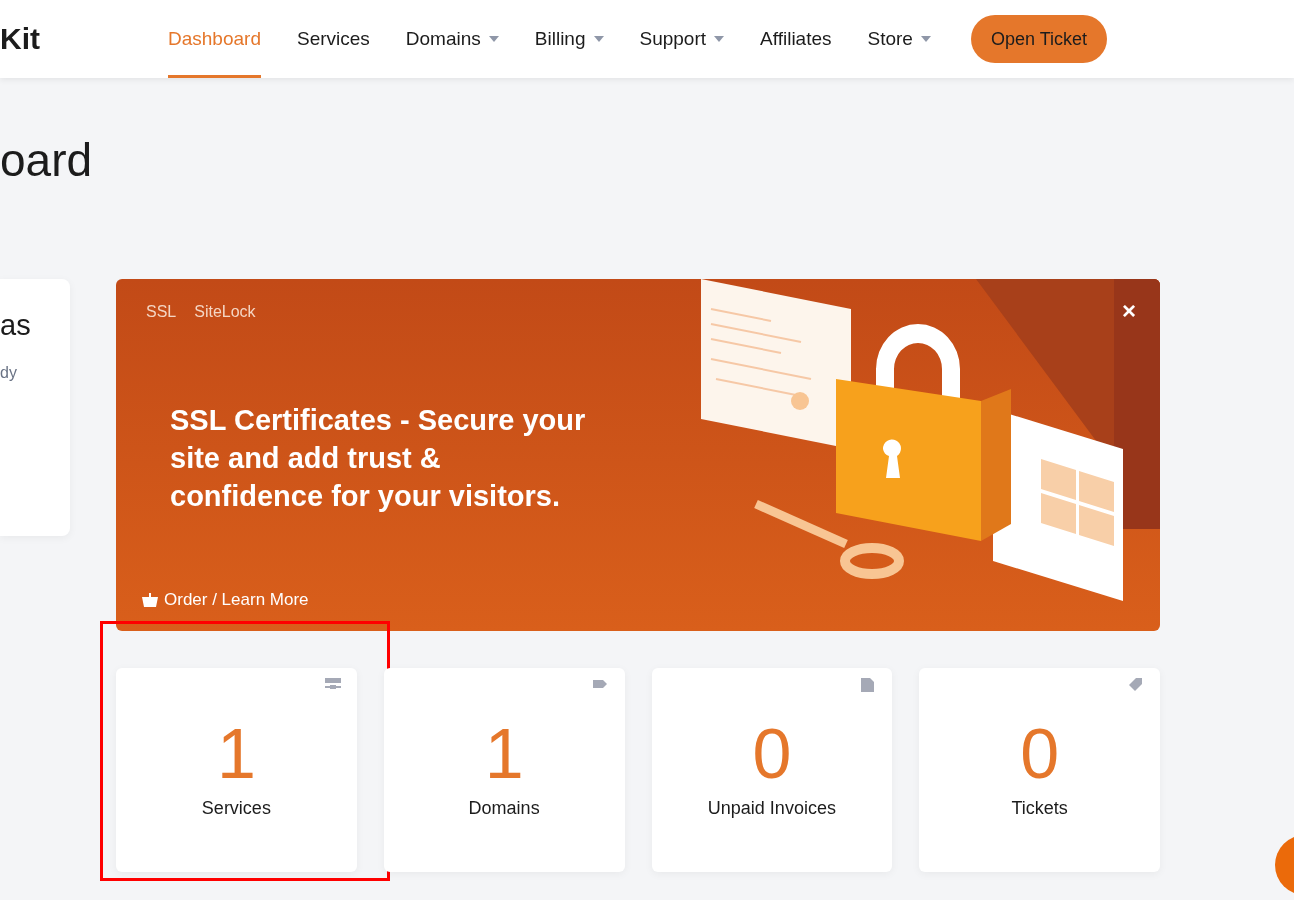 This screenshot has height=900, width=1294. I want to click on nav-tab: Domains, so click(452, 39).